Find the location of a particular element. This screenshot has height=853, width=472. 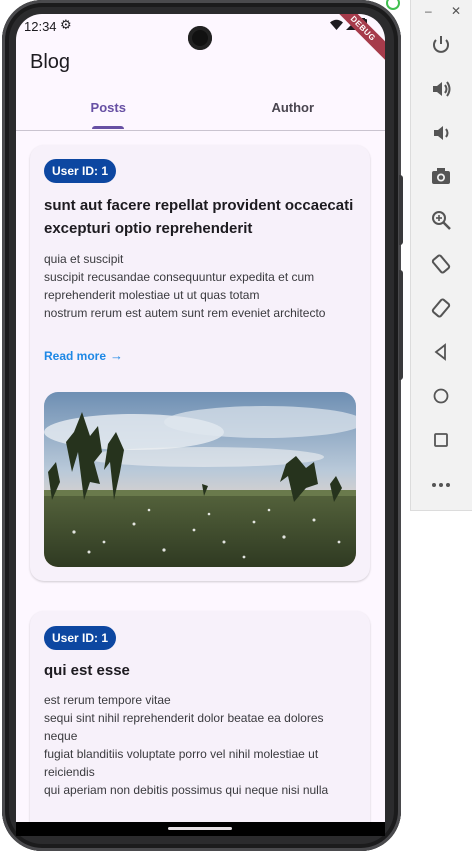

rotate-left-button is located at coordinates (441, 264).